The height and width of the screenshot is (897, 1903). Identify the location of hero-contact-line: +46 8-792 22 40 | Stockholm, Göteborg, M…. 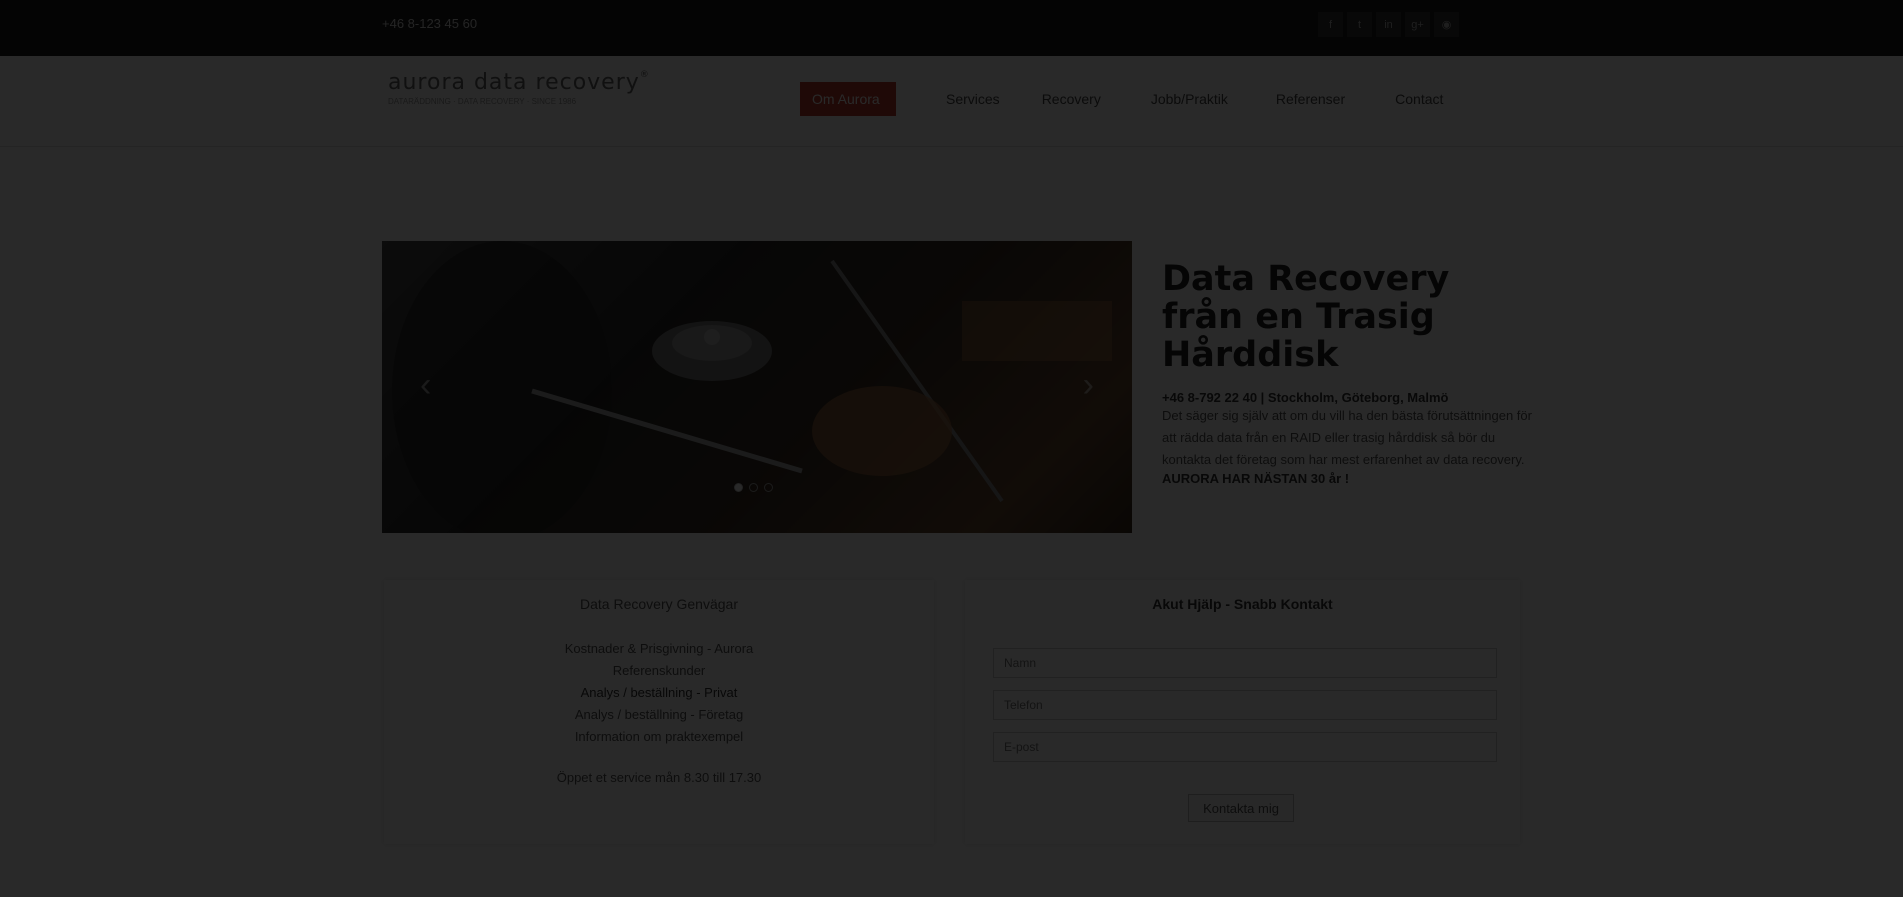
(1305, 397).